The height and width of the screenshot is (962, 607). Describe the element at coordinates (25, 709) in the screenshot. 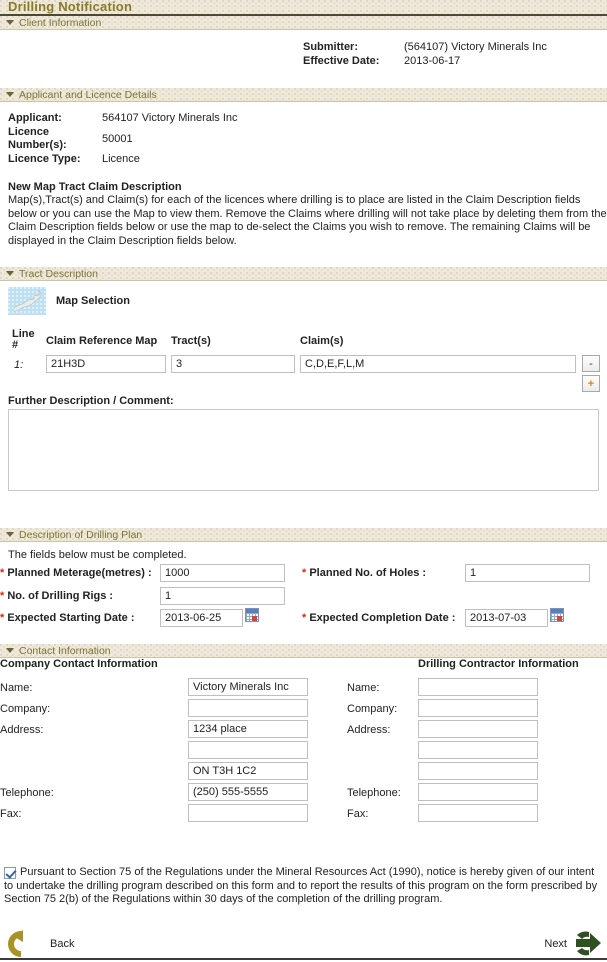

I see `company-company-label: Company:` at that location.